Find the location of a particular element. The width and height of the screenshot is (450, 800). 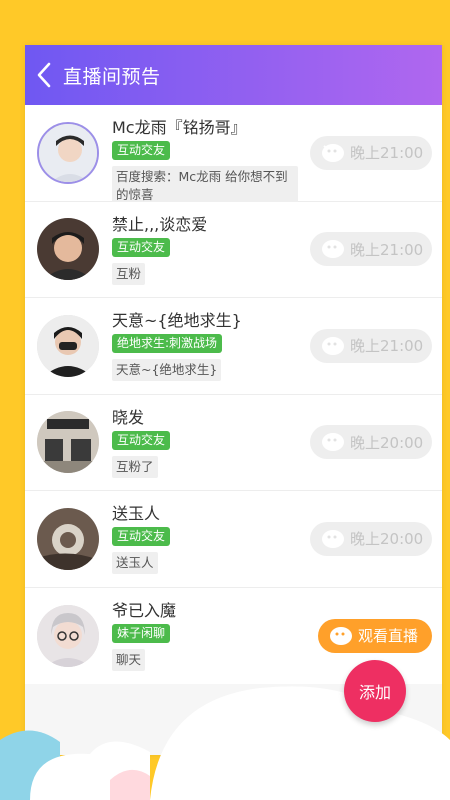

description: 送玉人 is located at coordinates (135, 563).